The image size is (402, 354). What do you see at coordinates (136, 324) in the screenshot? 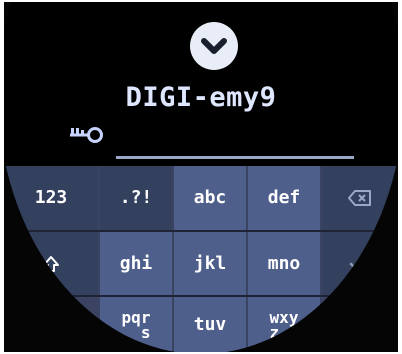
I see `key-pqrs: pqr s` at bounding box center [136, 324].